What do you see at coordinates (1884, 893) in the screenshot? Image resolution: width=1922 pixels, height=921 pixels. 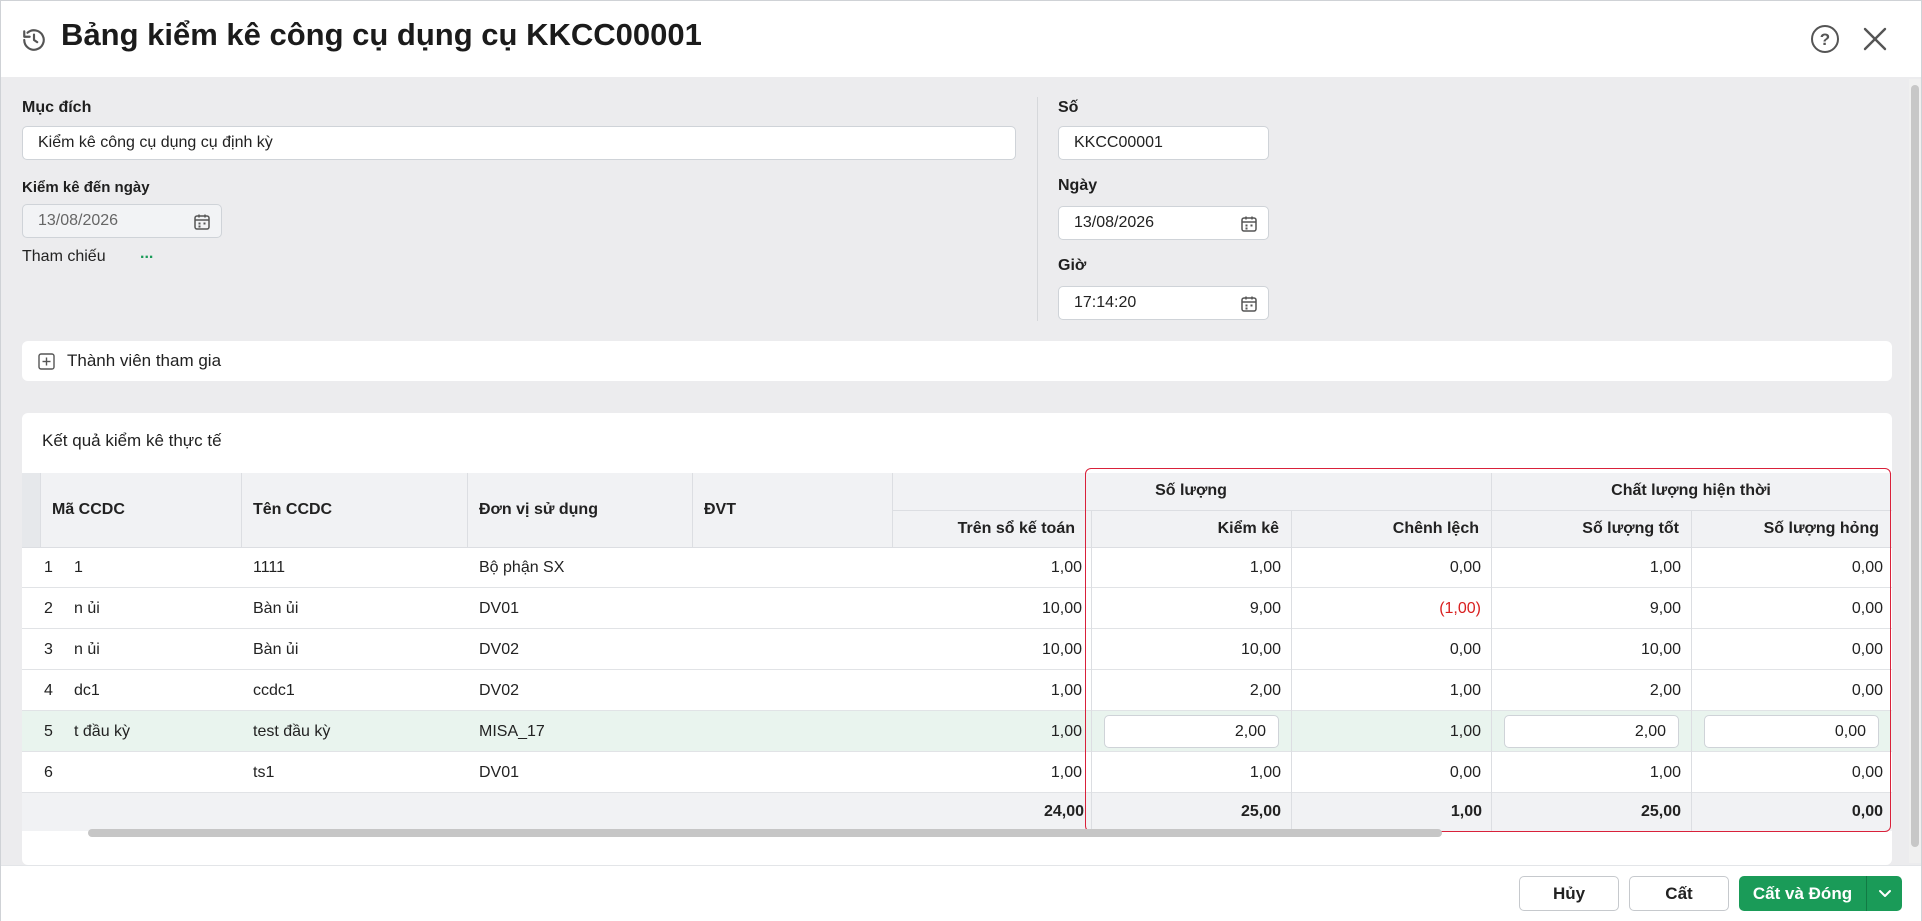 I see `save-options-dropdown` at bounding box center [1884, 893].